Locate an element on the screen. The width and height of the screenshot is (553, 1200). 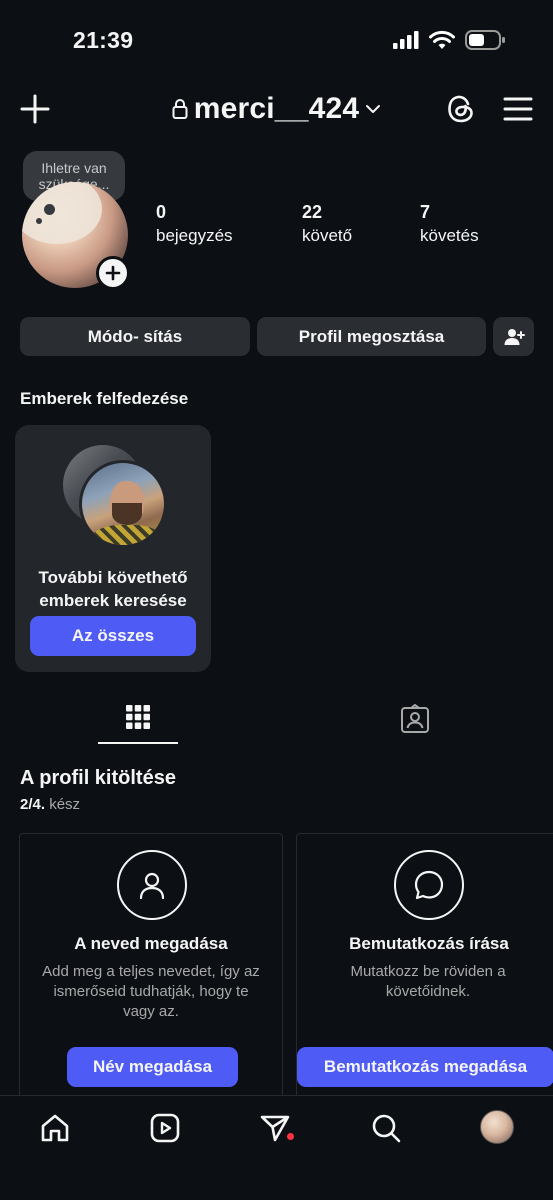
task-description: Mutatkozz be röviden a követőidnek. is located at coordinates (428, 981).